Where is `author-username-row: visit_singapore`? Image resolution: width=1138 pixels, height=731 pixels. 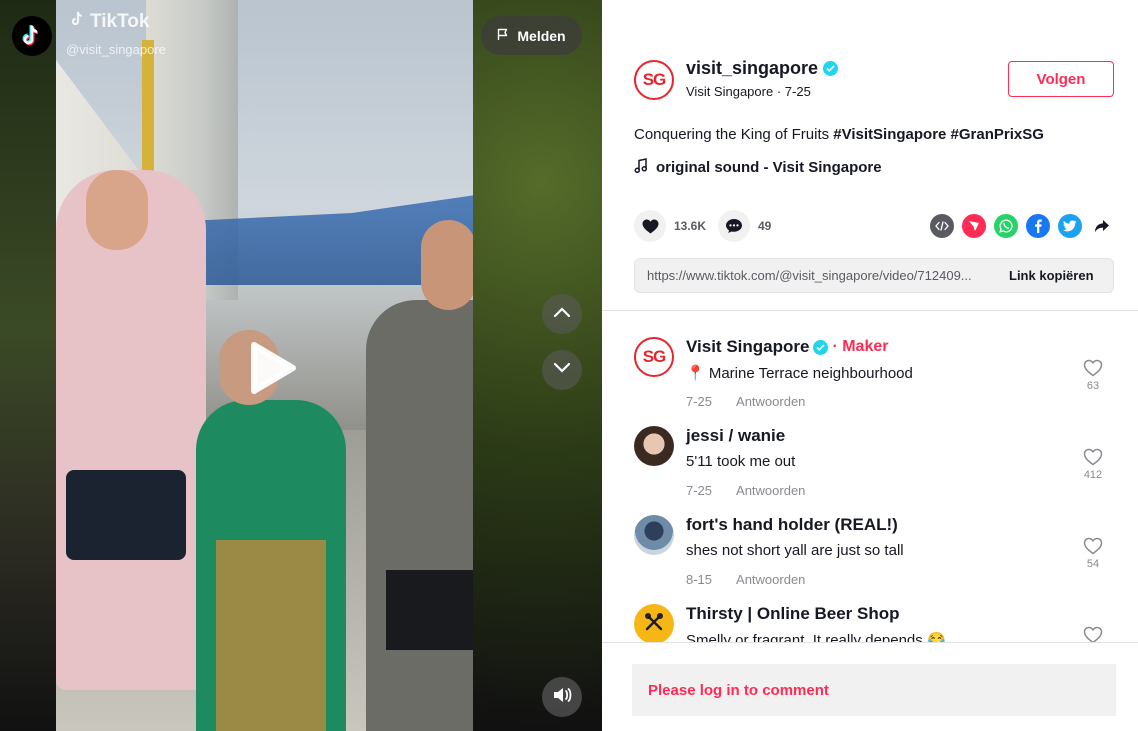
author-username-row: visit_singapore is located at coordinates (762, 68).